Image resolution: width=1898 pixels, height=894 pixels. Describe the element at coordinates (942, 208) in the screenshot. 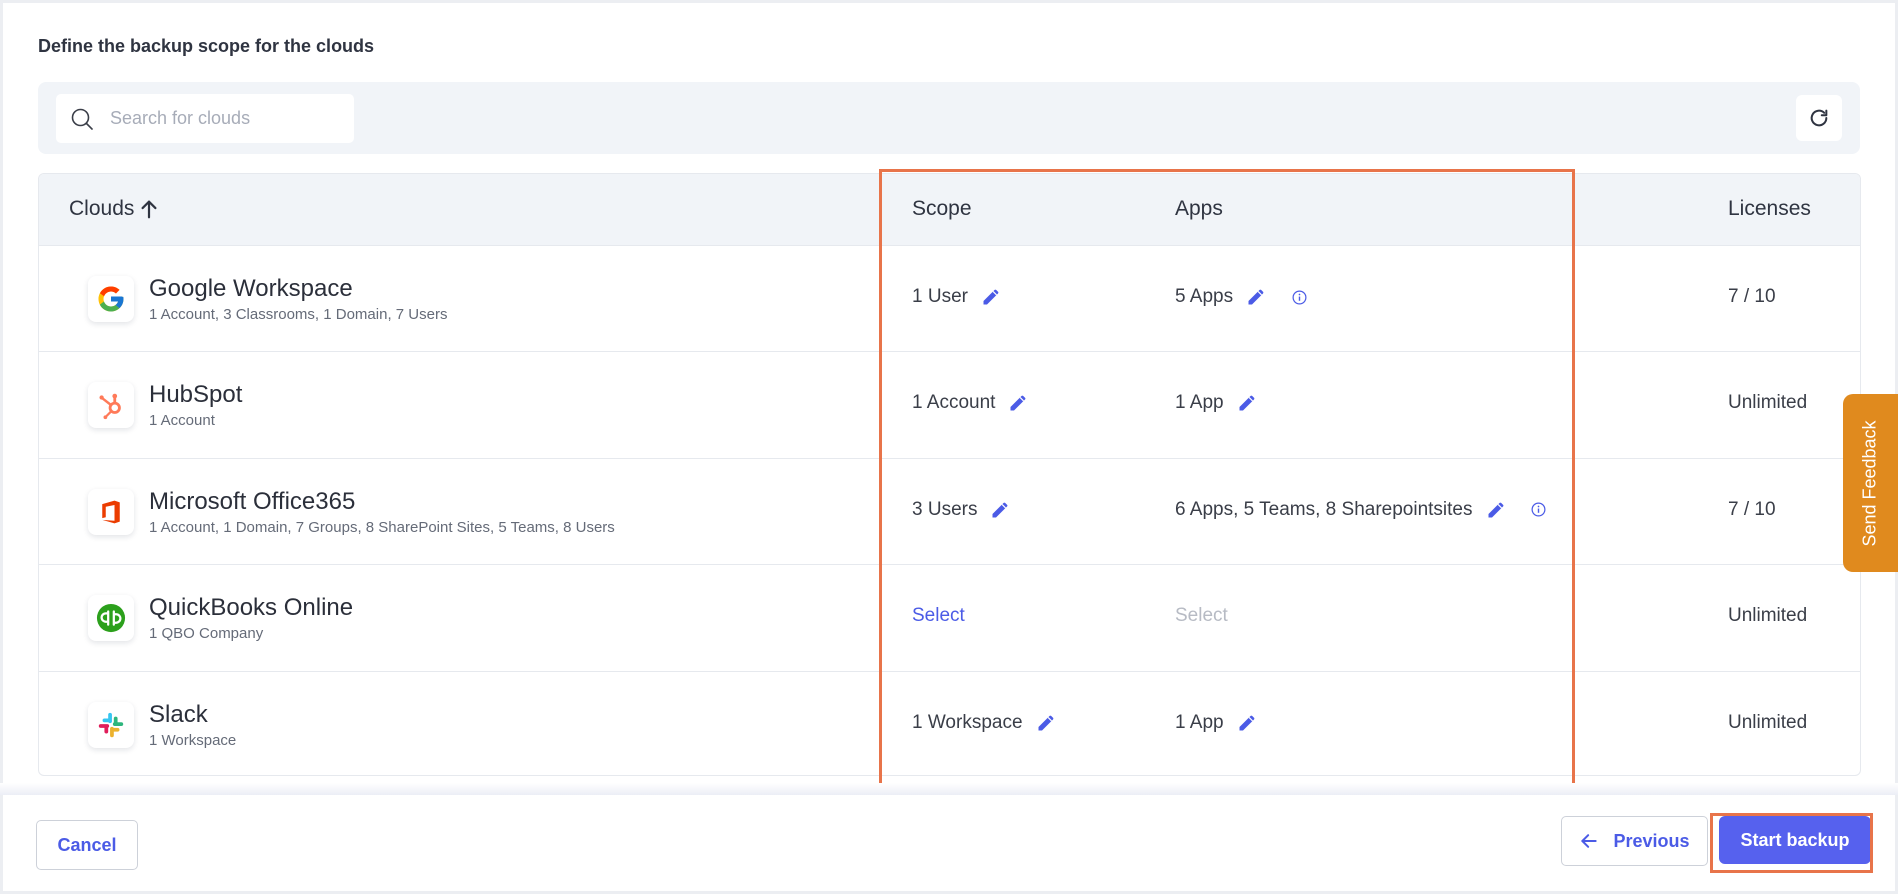

I see `column-header-scope: Scope` at that location.